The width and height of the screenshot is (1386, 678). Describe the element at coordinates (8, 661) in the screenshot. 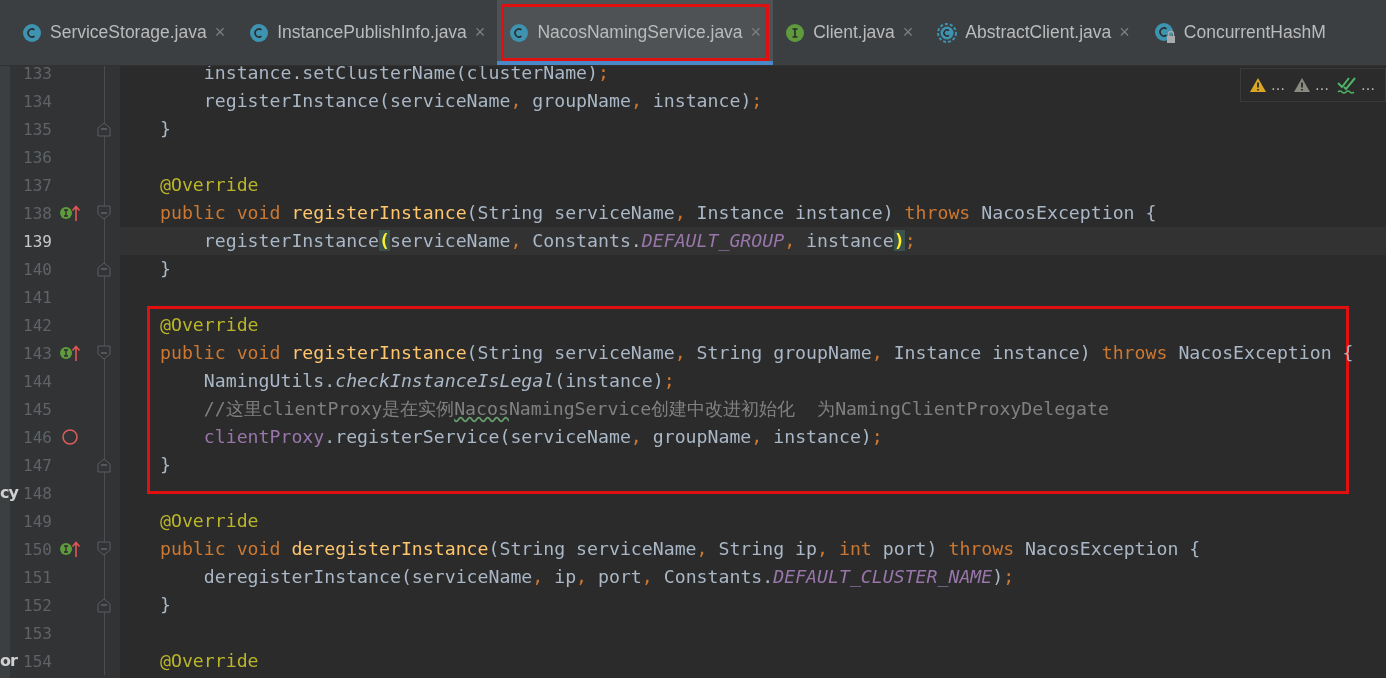

I see `panel-label: or` at that location.